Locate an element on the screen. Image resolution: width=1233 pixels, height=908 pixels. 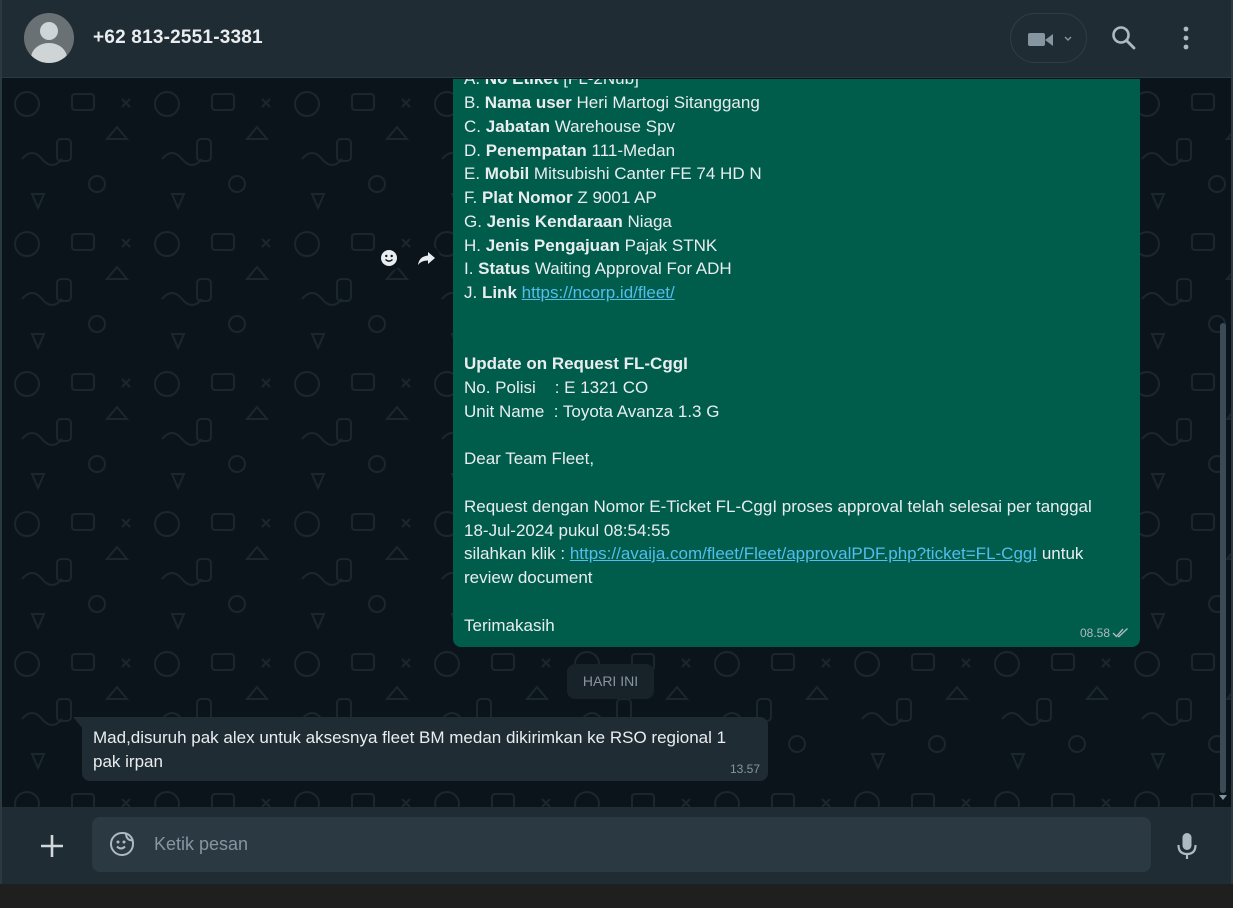
chat-scrollbar is located at coordinates (1223, 443).